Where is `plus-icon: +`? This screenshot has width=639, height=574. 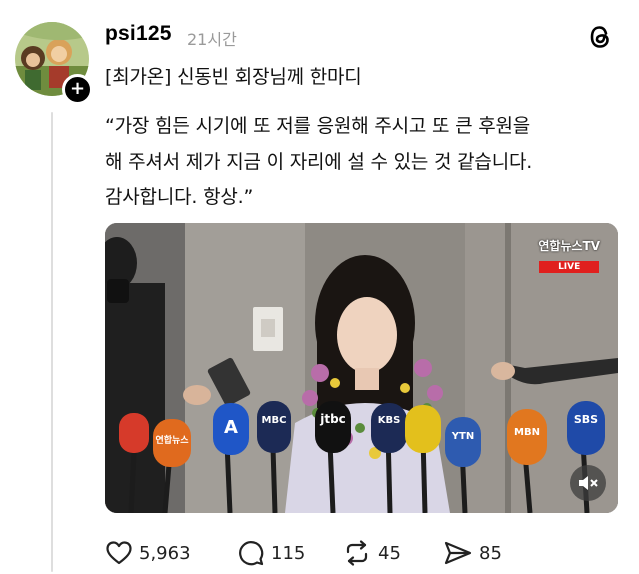
plus-icon: + is located at coordinates (77, 88).